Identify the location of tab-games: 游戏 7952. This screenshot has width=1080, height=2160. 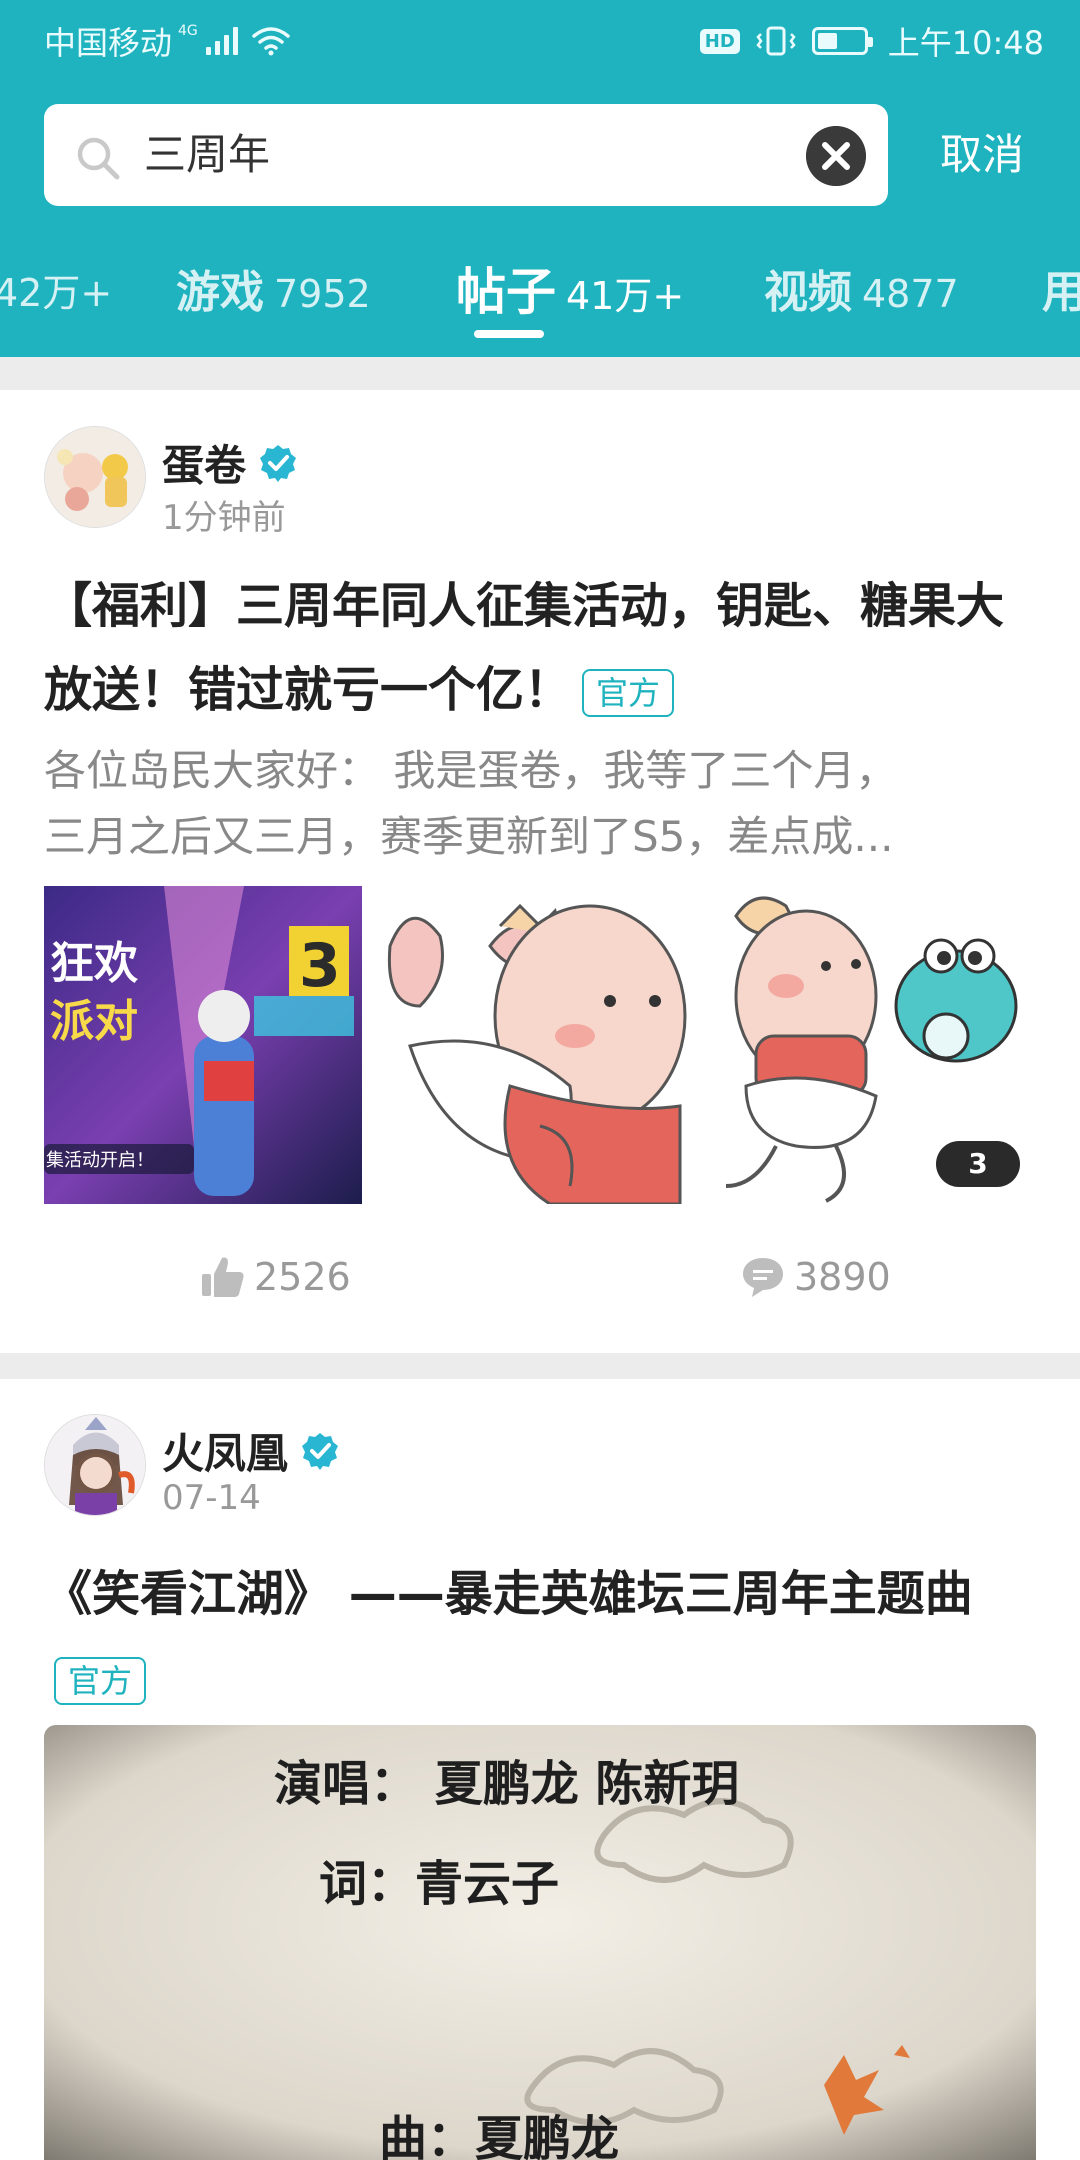
(273, 288).